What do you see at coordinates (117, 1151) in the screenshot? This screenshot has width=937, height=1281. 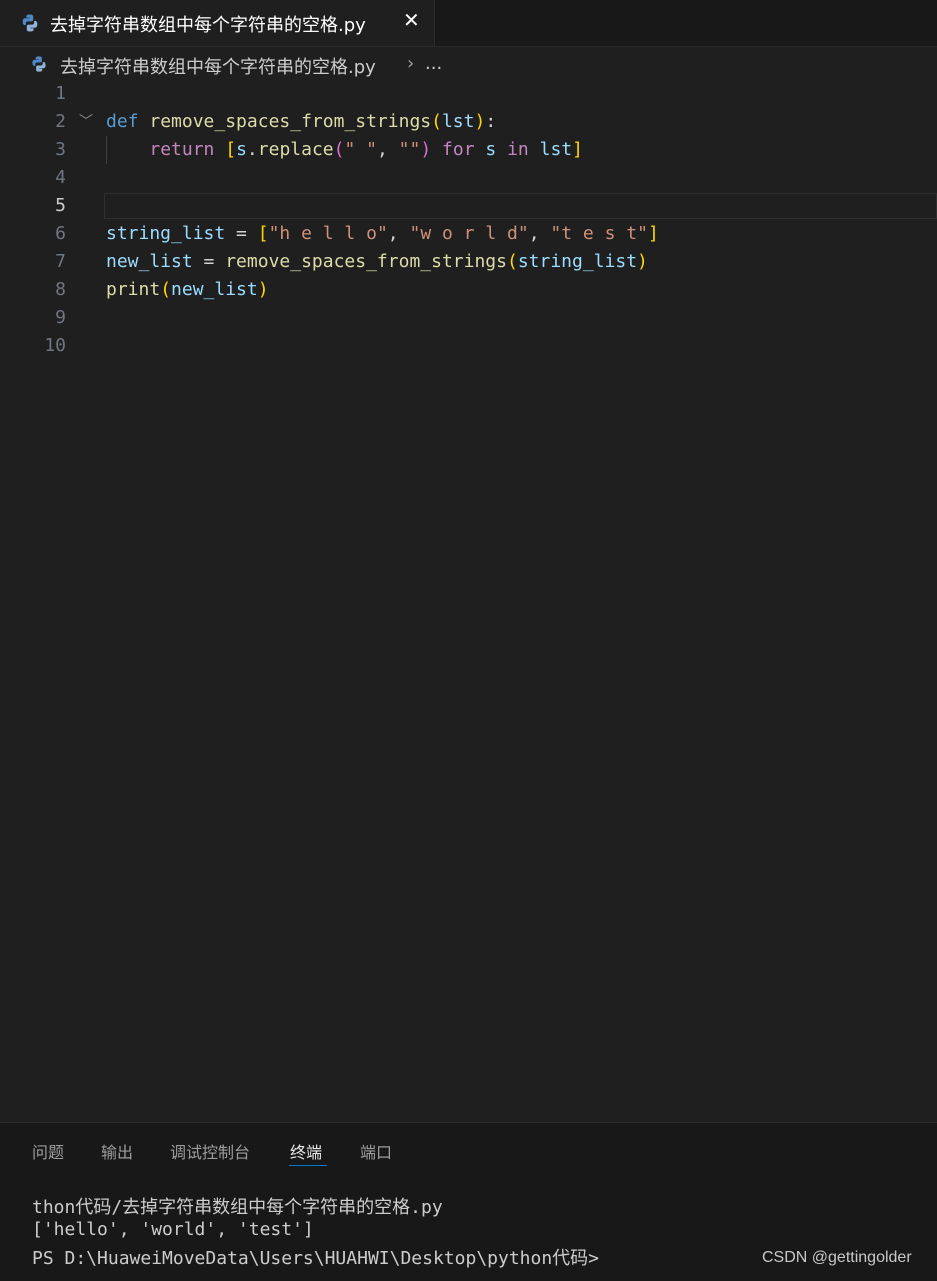 I see `tab-output: 输出` at bounding box center [117, 1151].